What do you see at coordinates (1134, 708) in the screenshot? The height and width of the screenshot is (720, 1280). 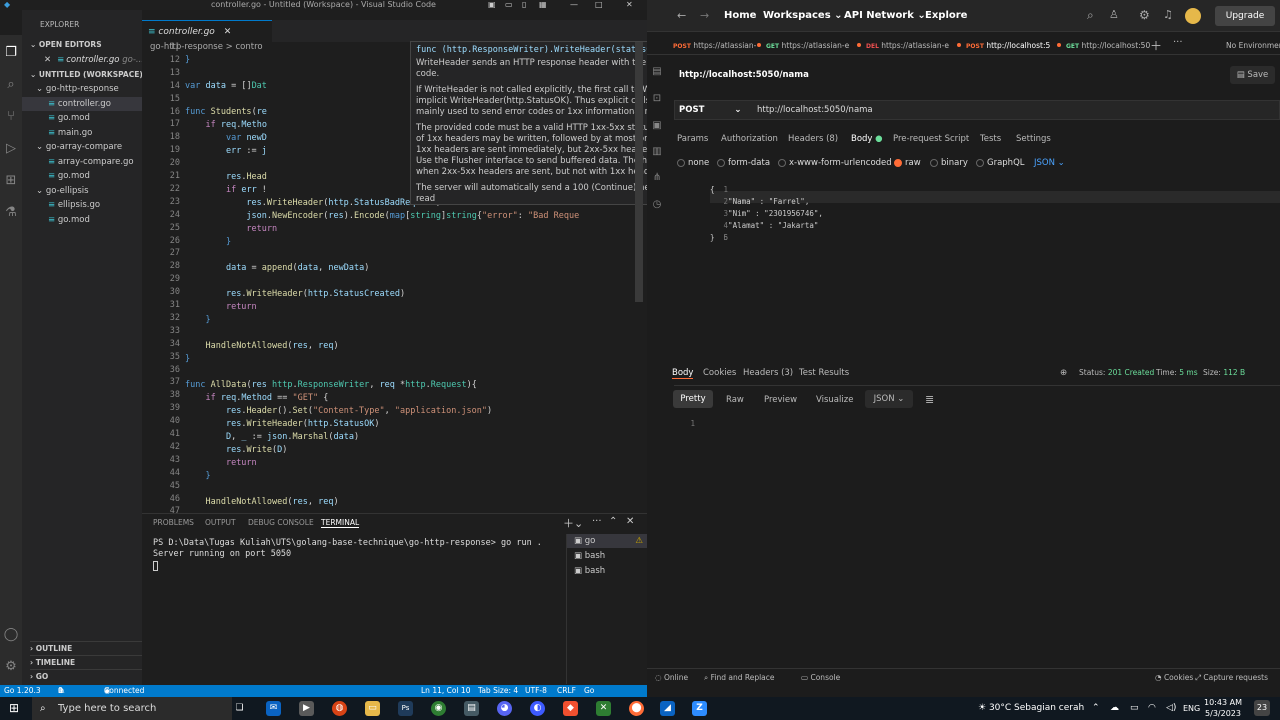 I see `battery-icon: ▭` at bounding box center [1134, 708].